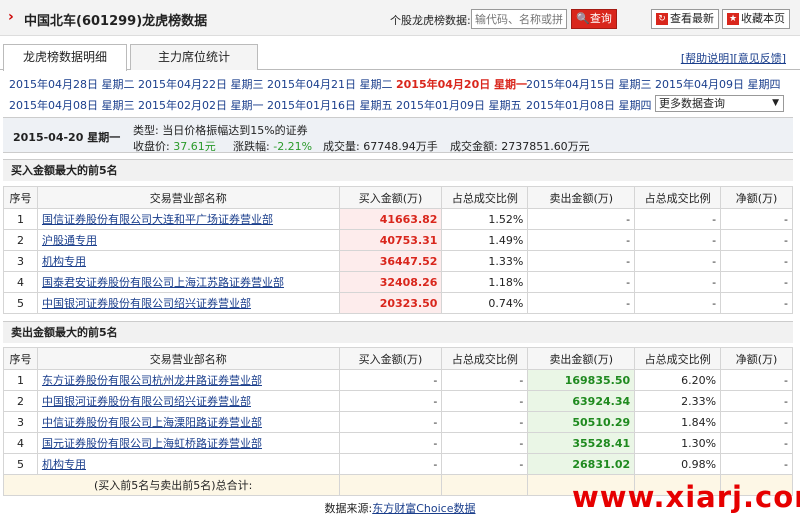 This screenshot has height=518, width=800. What do you see at coordinates (220, 130) in the screenshot?
I see `info-type: 类型: 当日价格振幅达到15%的证券` at bounding box center [220, 130].